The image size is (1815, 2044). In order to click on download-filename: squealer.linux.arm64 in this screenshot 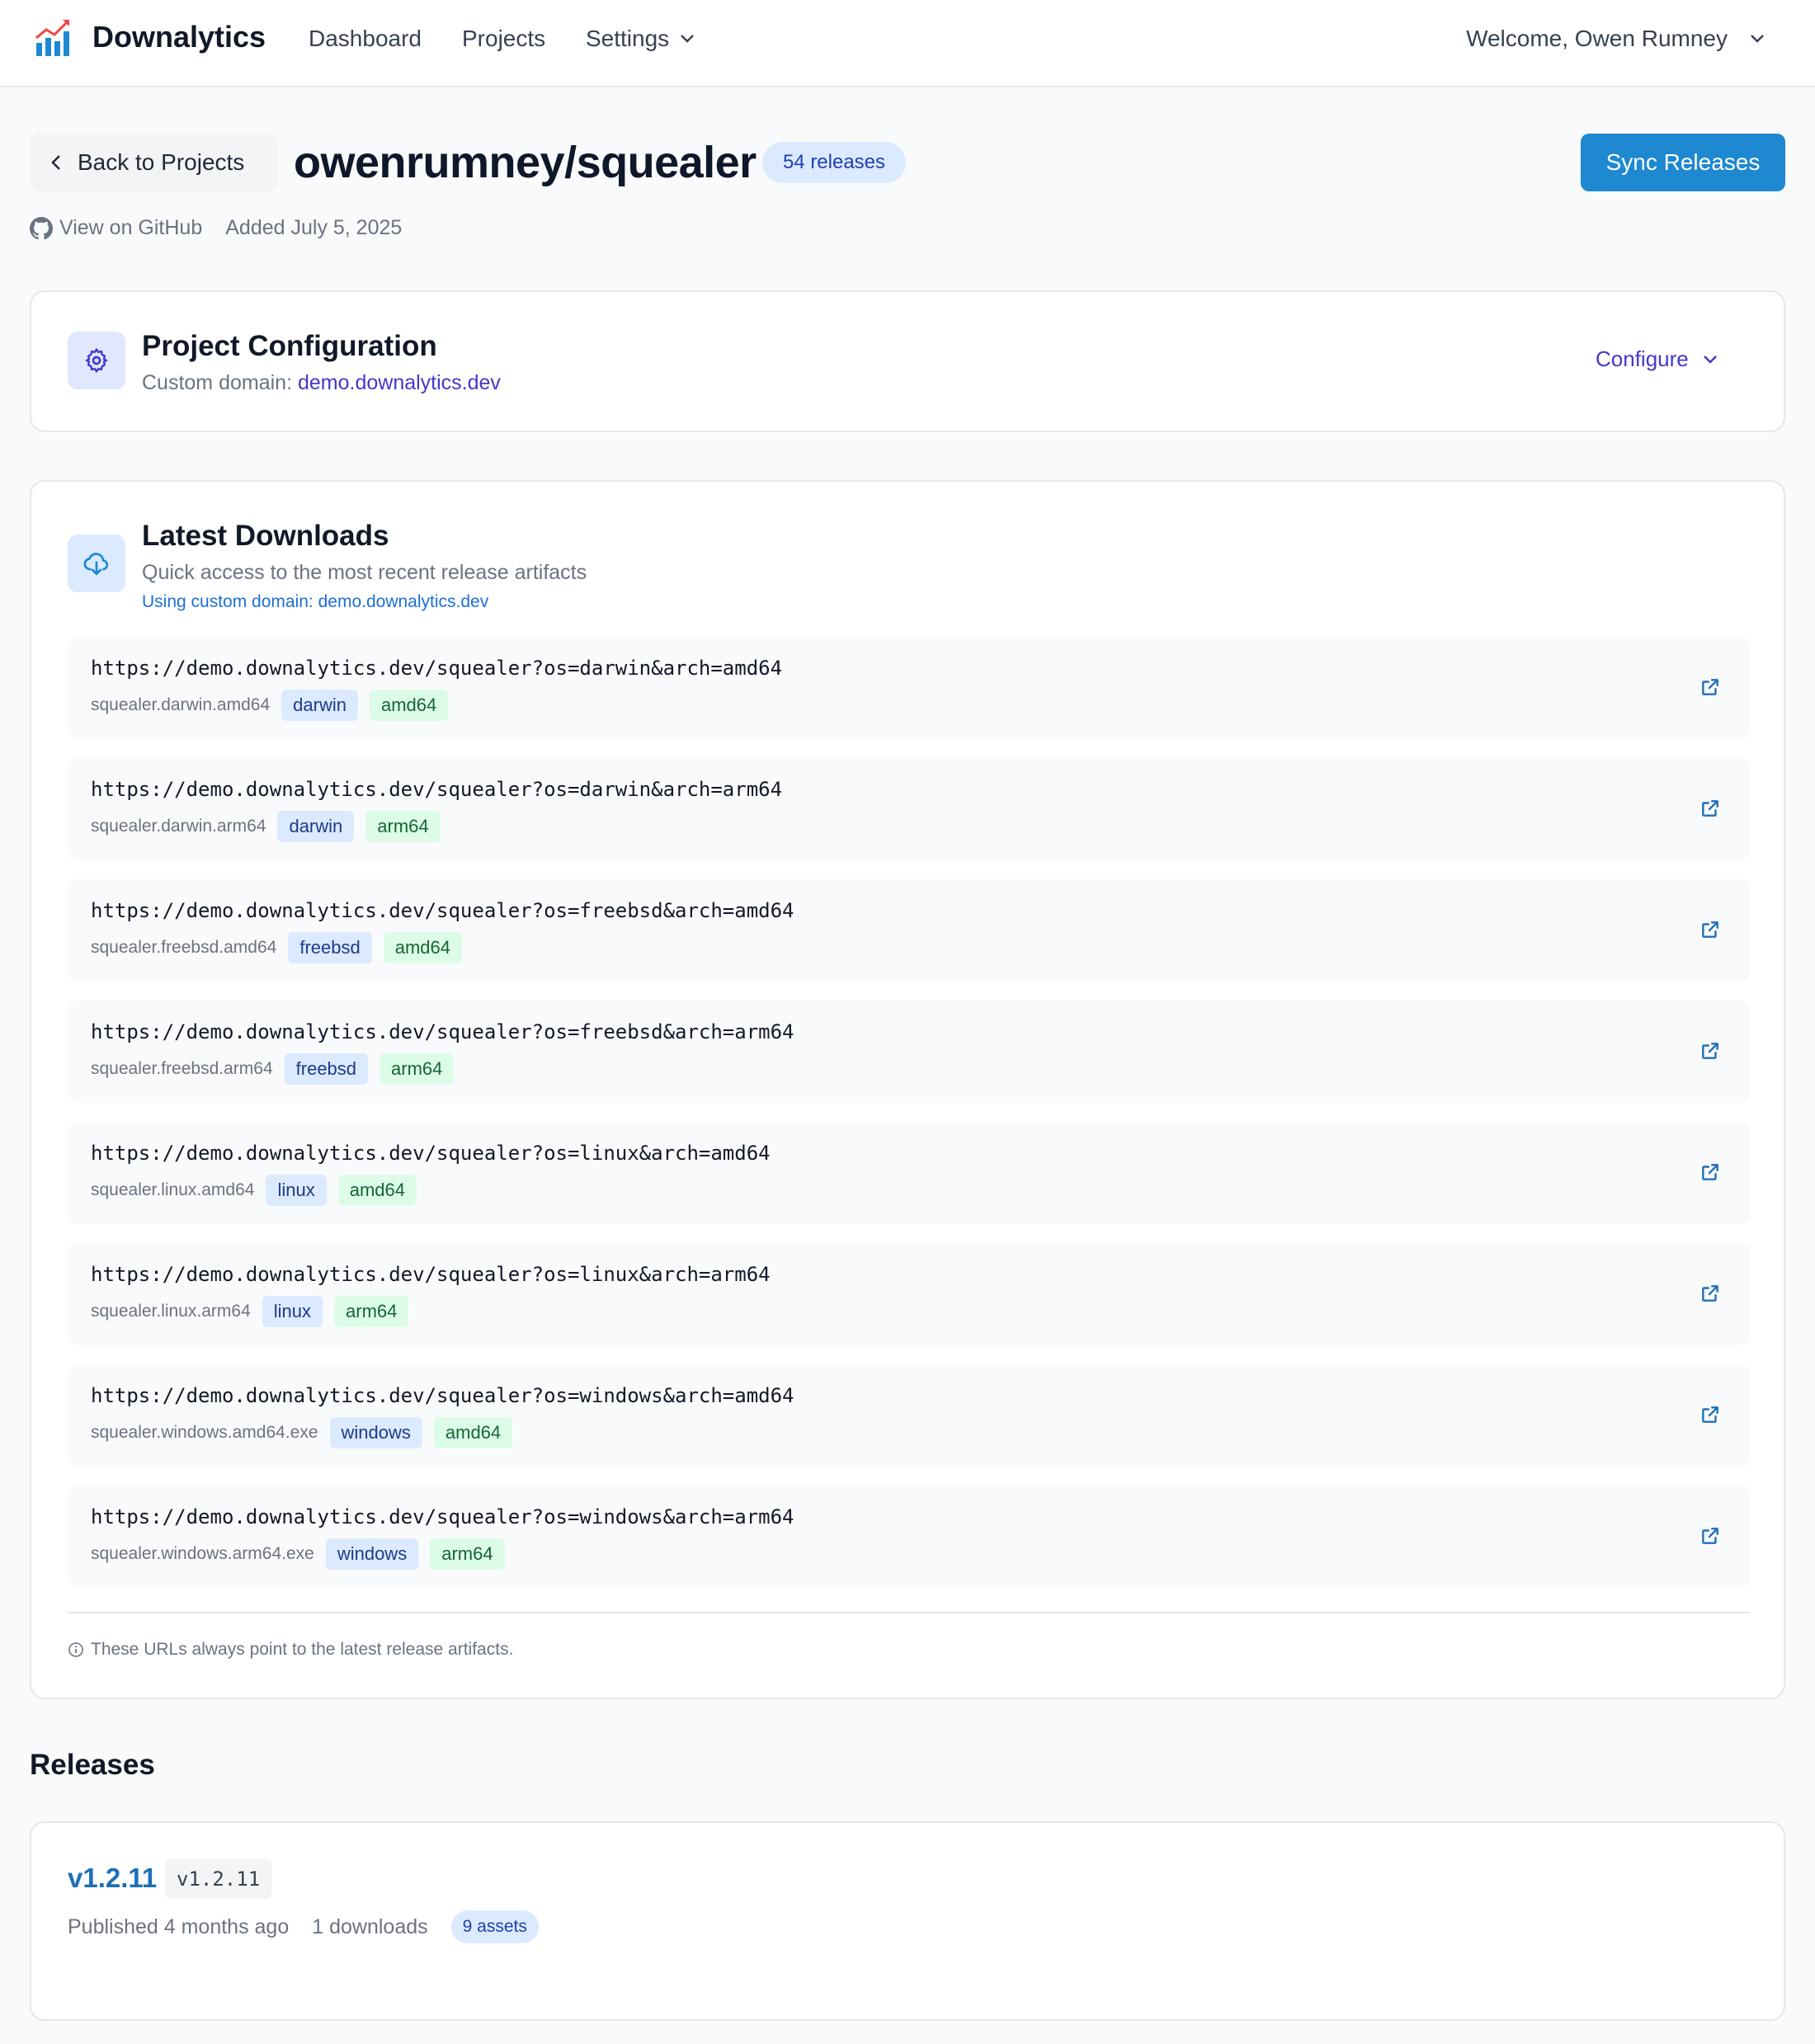, I will do `click(171, 1311)`.